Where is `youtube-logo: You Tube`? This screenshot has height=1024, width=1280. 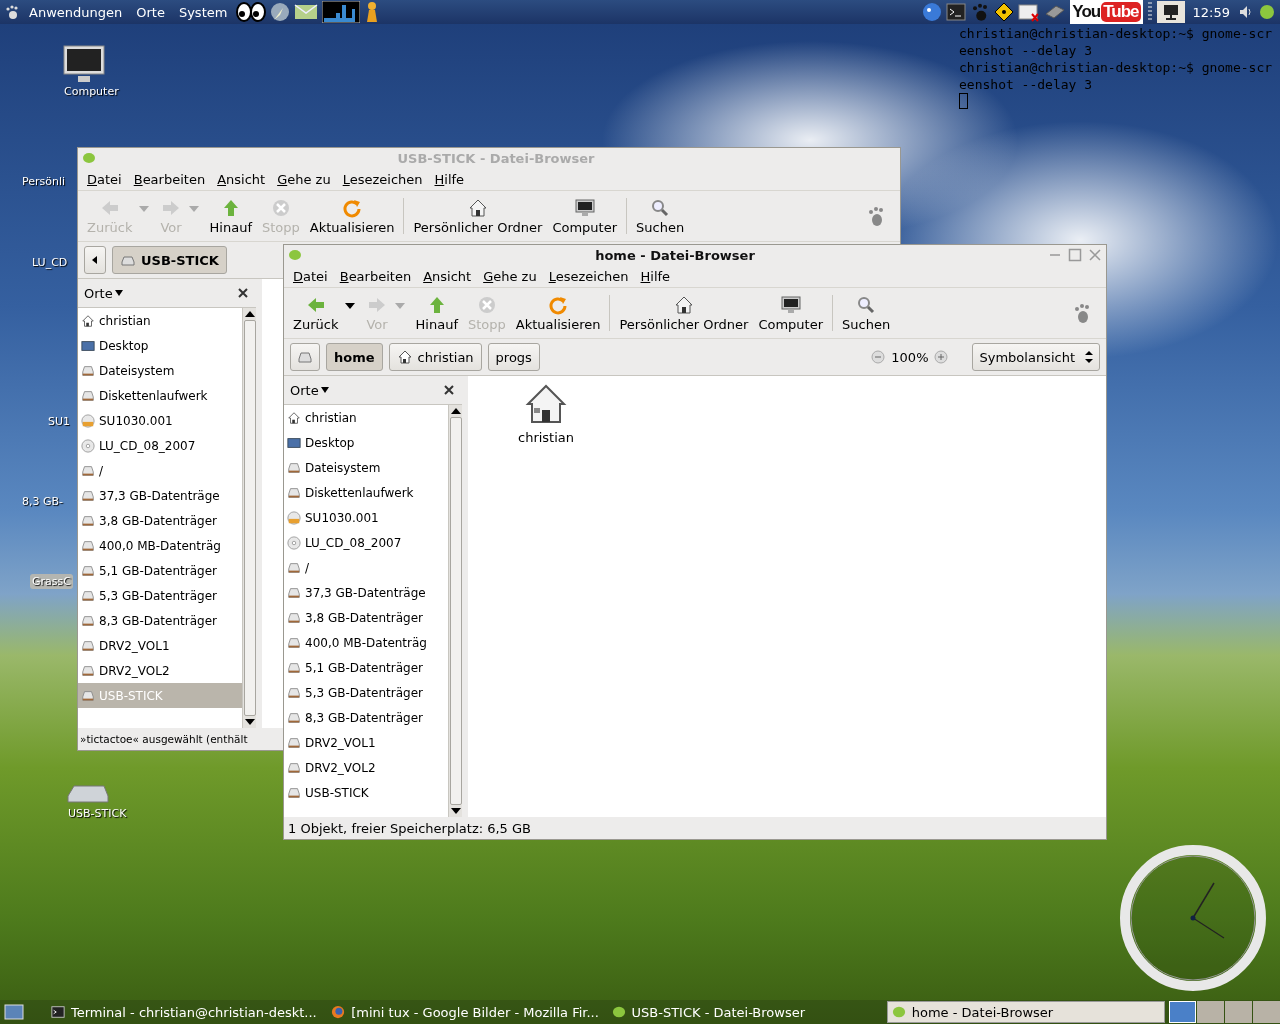 youtube-logo: You Tube is located at coordinates (1106, 12).